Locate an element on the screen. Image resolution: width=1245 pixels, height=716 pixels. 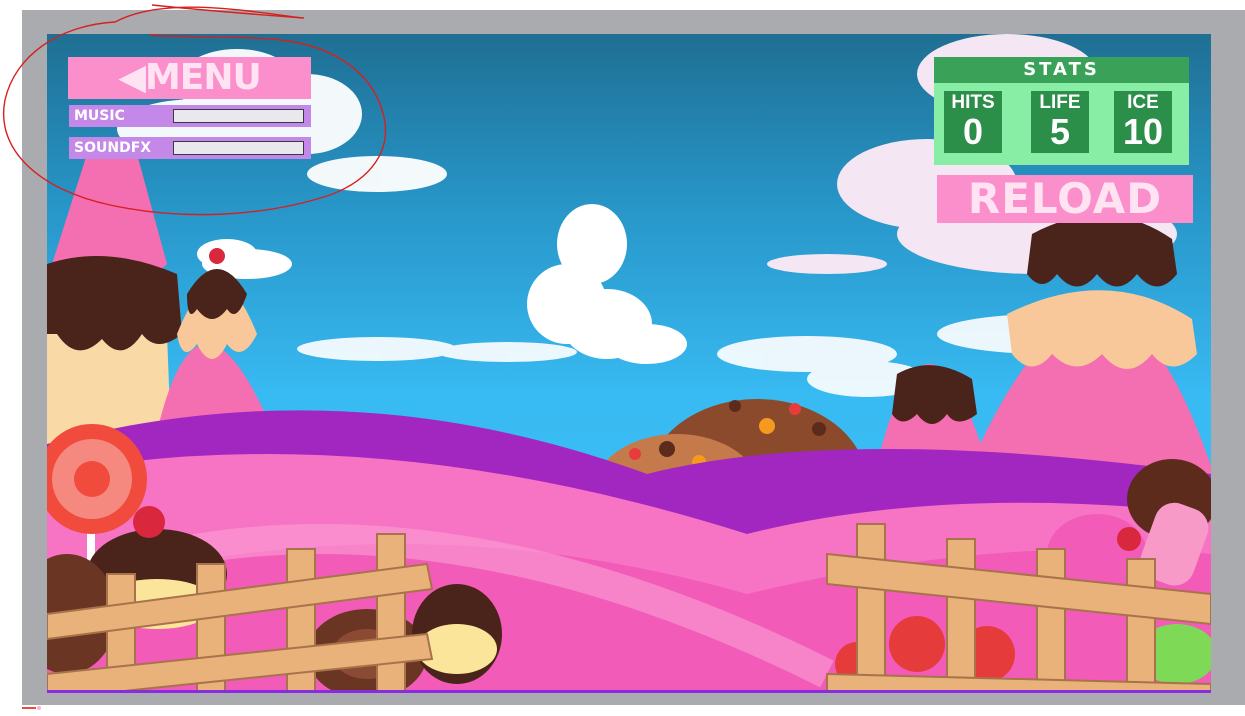
soundfx-volume-row: SOUNDFX is located at coordinates (190, 148).